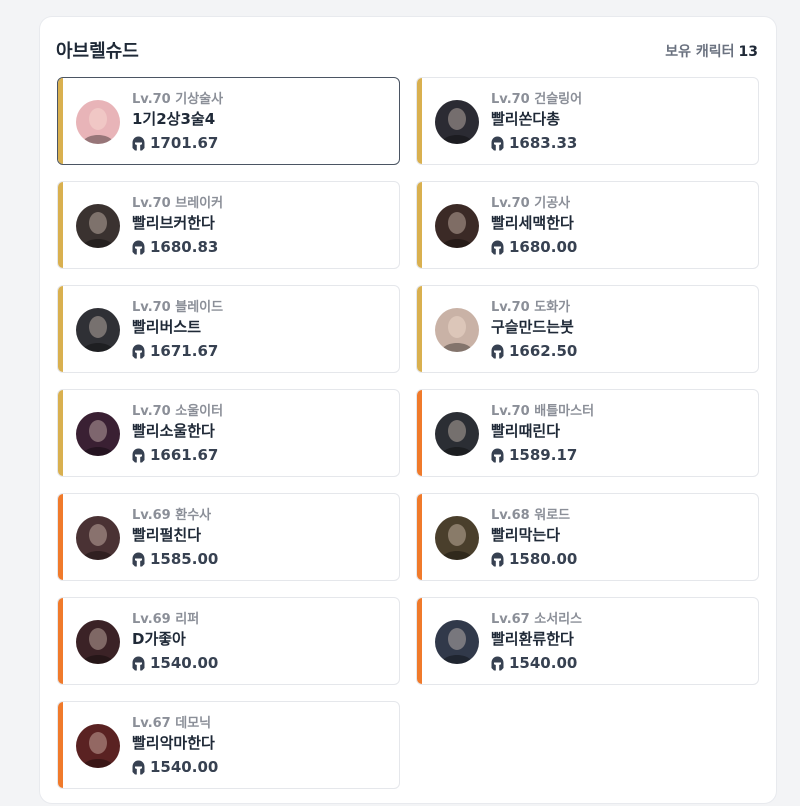  Describe the element at coordinates (174, 119) in the screenshot. I see `character-name: 1기2상3술4` at that location.